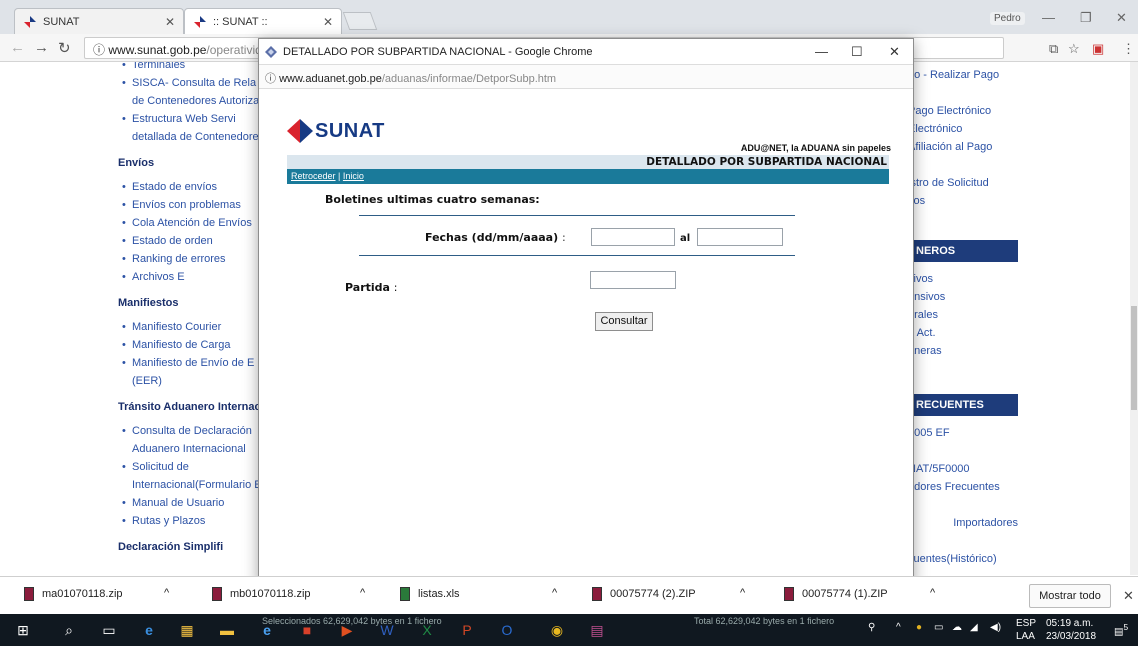  Describe the element at coordinates (898, 627) in the screenshot. I see `tray-chevron-icon: ^` at that location.